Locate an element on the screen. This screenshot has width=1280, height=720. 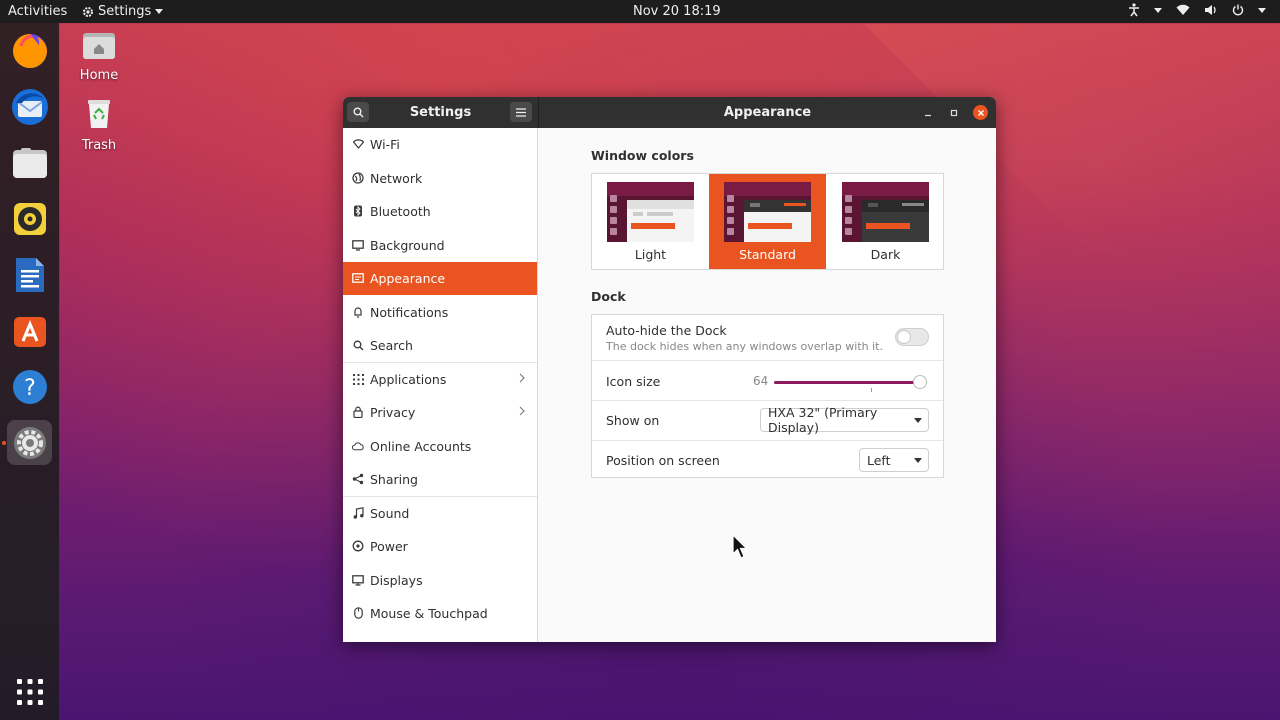
sidebar-item-label: Privacy is located at coordinates (393, 412).